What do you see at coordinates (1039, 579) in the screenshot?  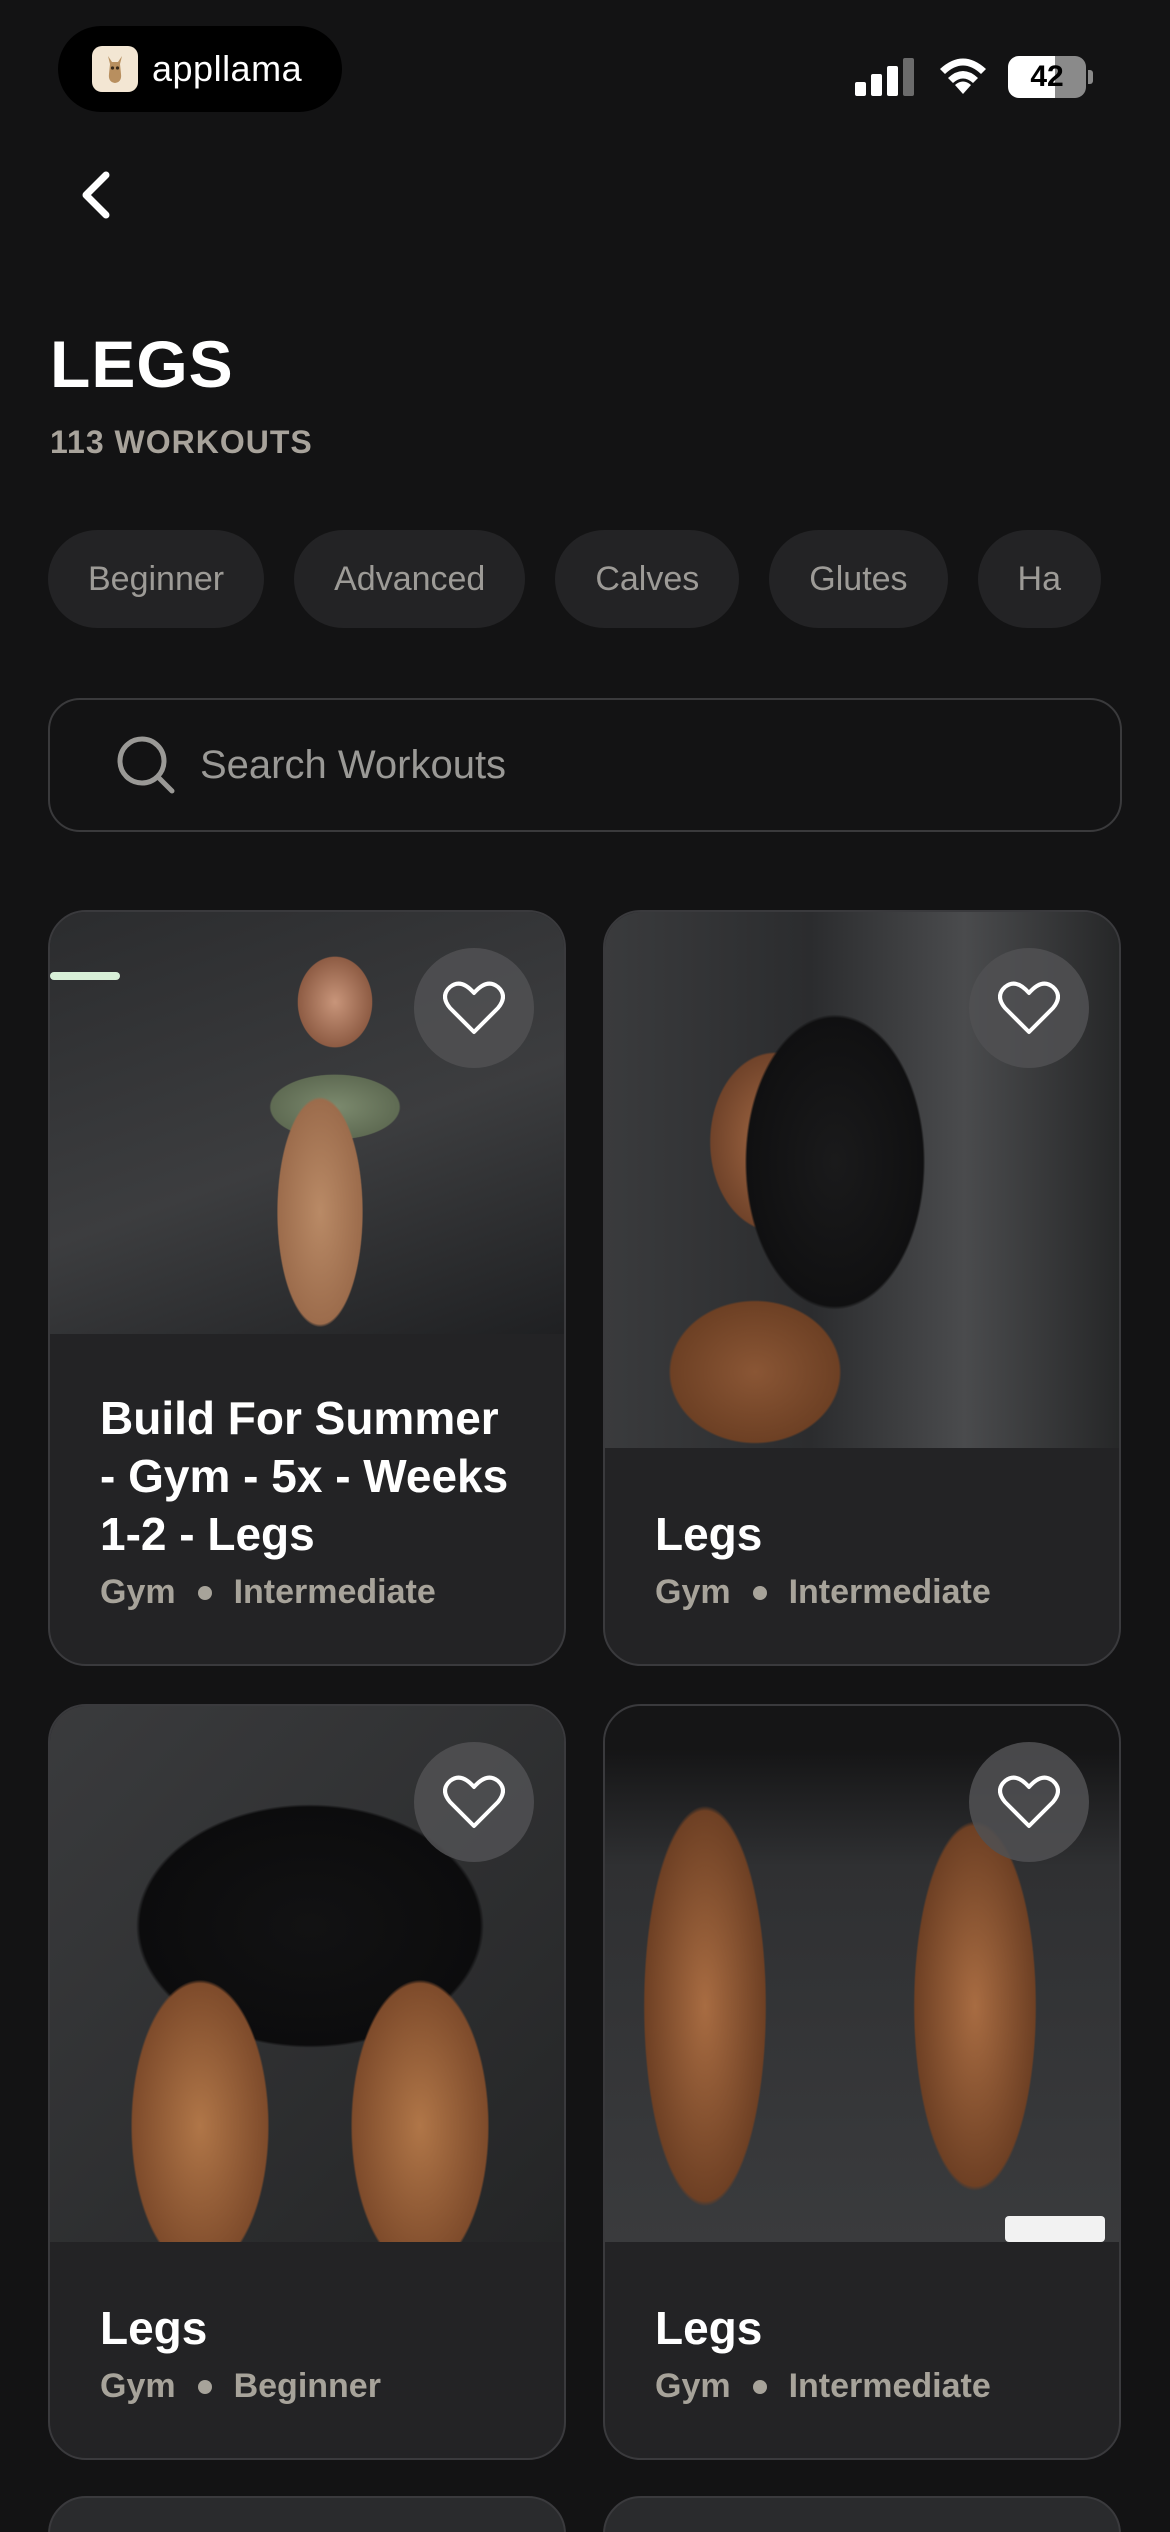 I see `filter-chip-hamstrings: Ha` at bounding box center [1039, 579].